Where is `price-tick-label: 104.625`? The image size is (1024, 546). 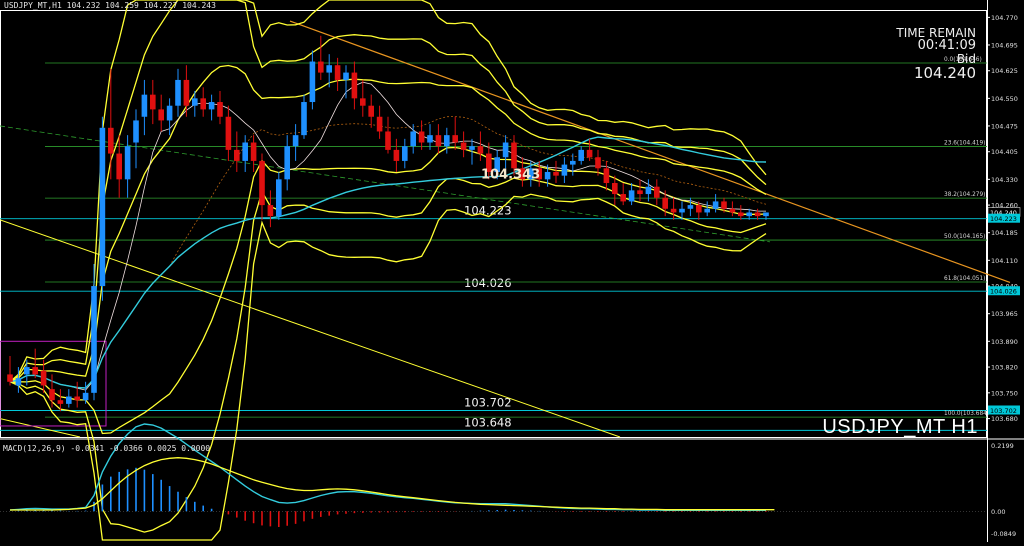 price-tick-label: 104.625 is located at coordinates (1004, 71).